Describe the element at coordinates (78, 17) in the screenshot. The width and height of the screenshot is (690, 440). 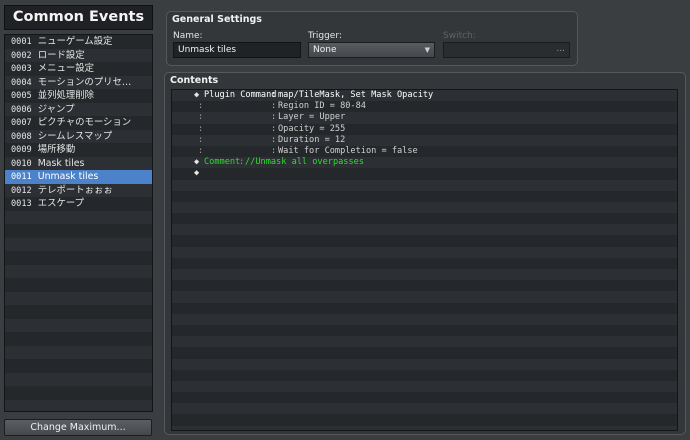
I see `common-events-title: Common Events` at that location.